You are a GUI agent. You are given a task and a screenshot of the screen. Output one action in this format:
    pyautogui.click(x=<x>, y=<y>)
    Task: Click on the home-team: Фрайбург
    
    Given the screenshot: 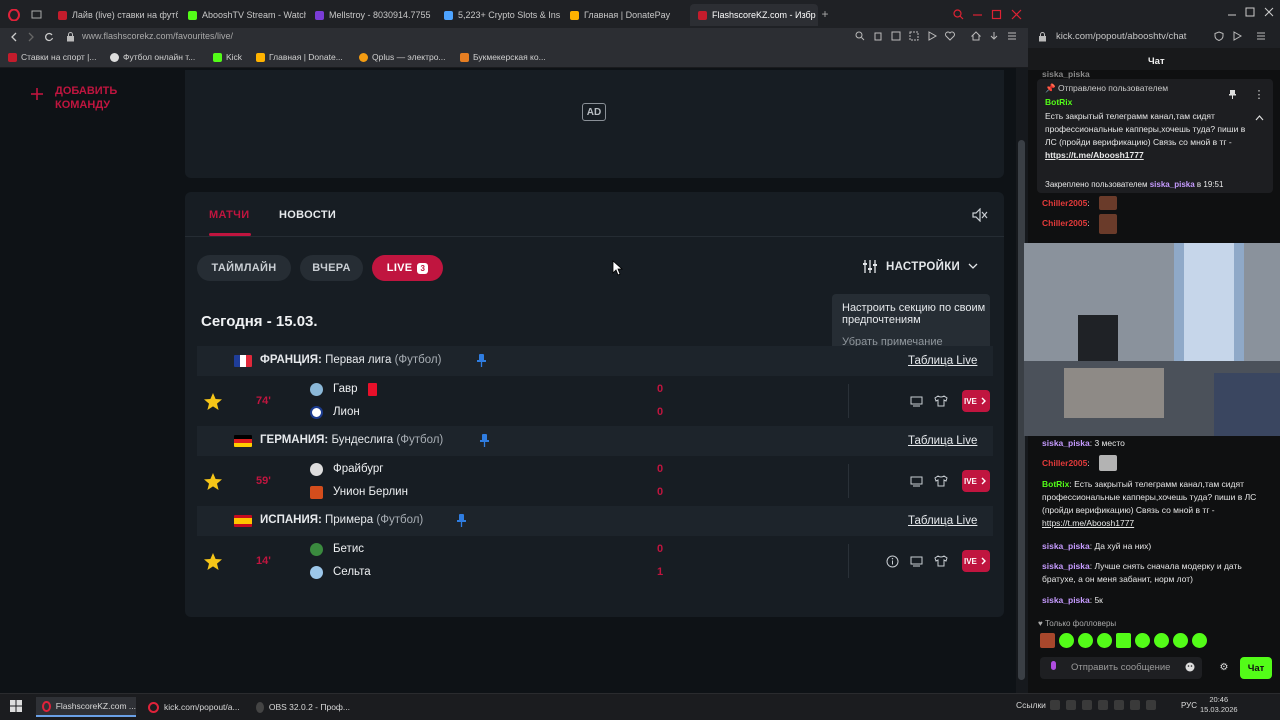 What is the action you would take?
    pyautogui.click(x=358, y=469)
    